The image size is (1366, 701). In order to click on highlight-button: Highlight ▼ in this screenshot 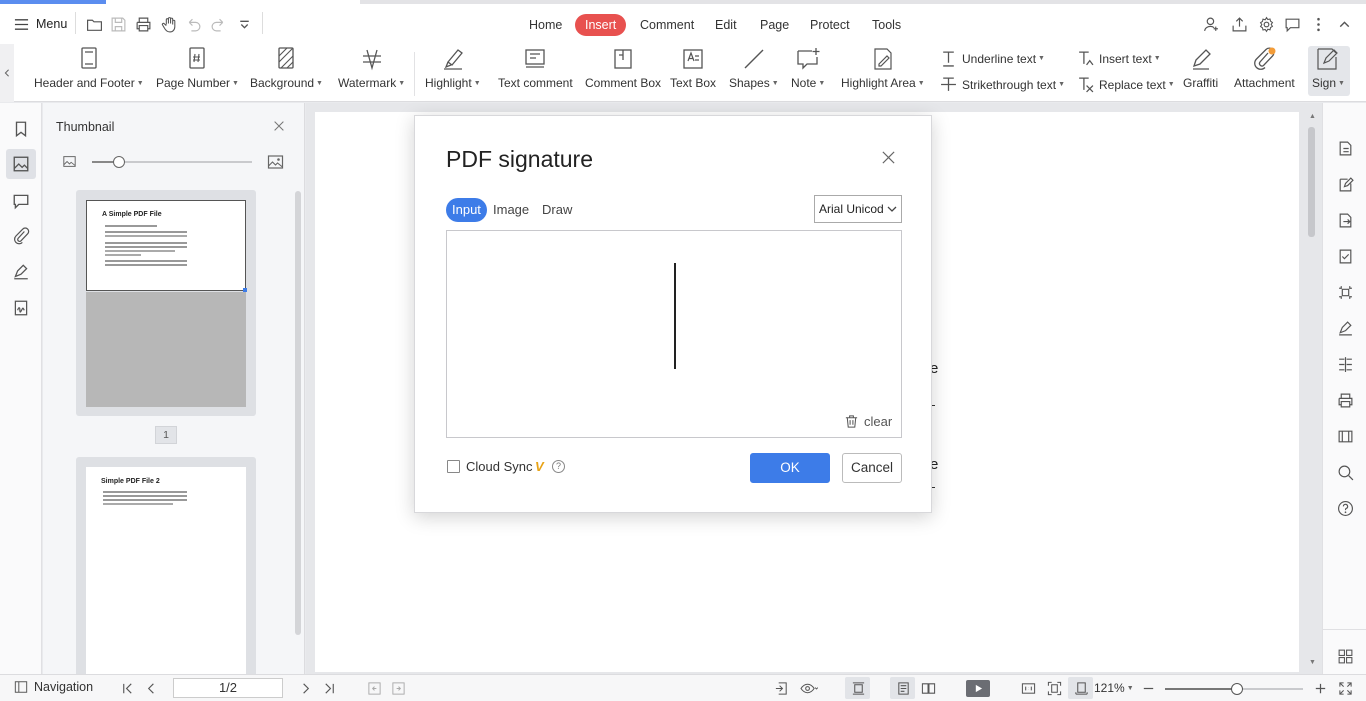, I will do `click(453, 72)`.